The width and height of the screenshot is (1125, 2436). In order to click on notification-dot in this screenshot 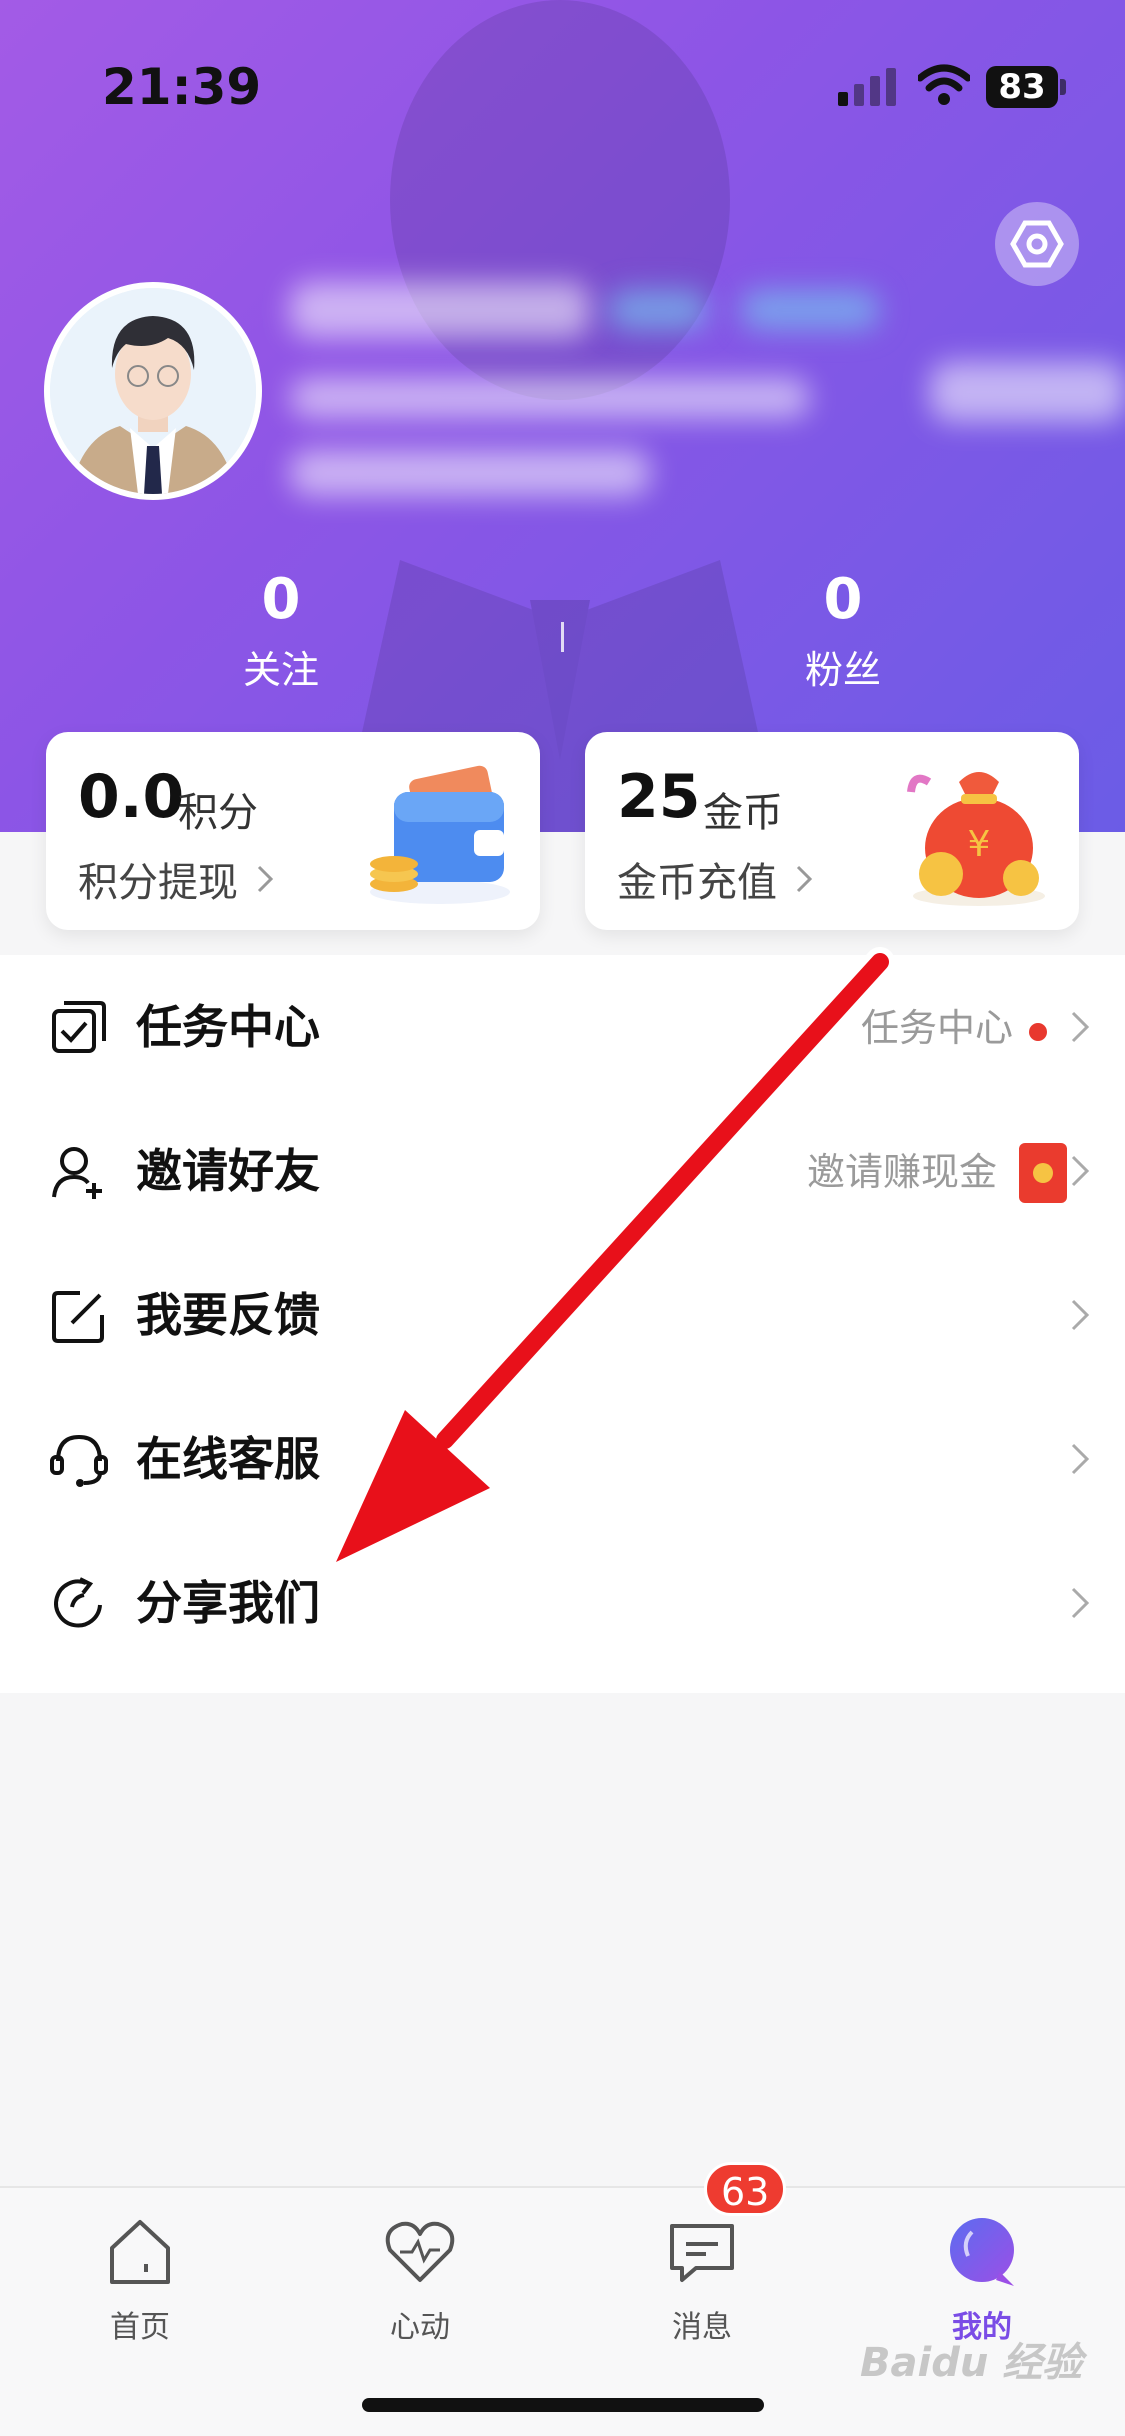, I will do `click(1038, 1032)`.